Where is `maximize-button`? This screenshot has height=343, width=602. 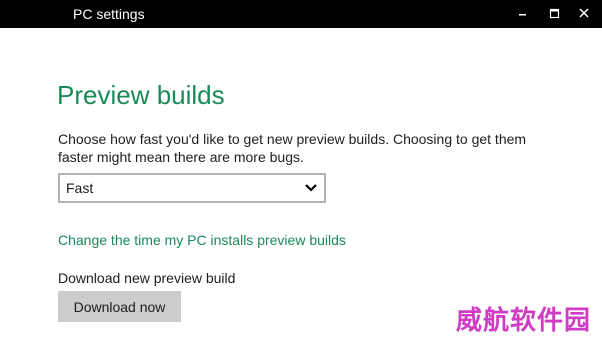
maximize-button is located at coordinates (554, 14).